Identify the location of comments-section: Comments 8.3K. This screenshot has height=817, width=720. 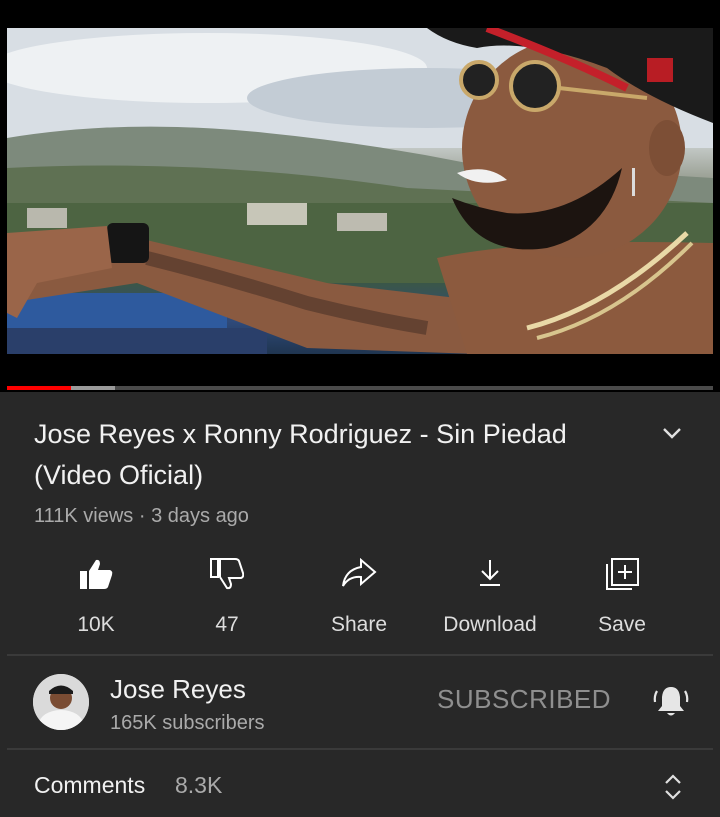
(360, 783).